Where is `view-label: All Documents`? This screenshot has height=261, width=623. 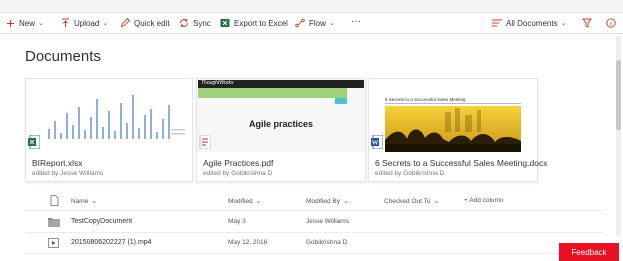 view-label: All Documents is located at coordinates (532, 23).